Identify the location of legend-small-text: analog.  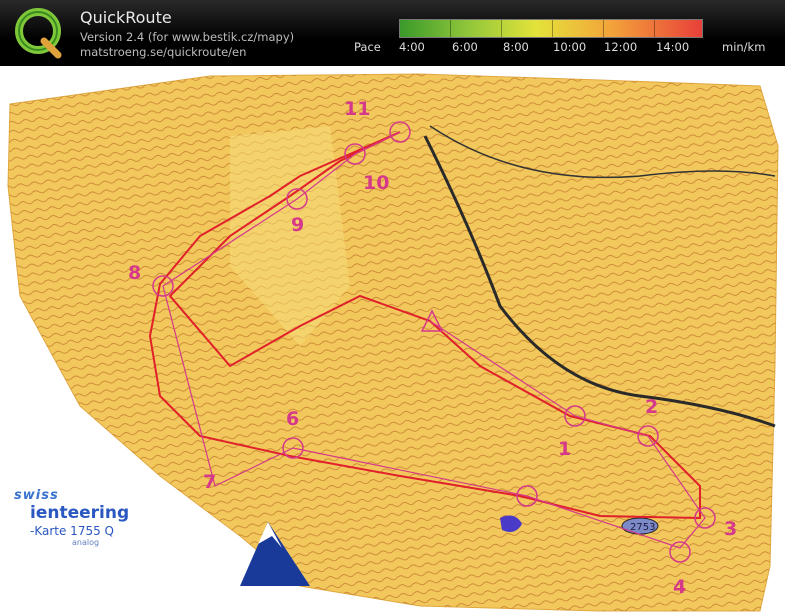
(86, 542).